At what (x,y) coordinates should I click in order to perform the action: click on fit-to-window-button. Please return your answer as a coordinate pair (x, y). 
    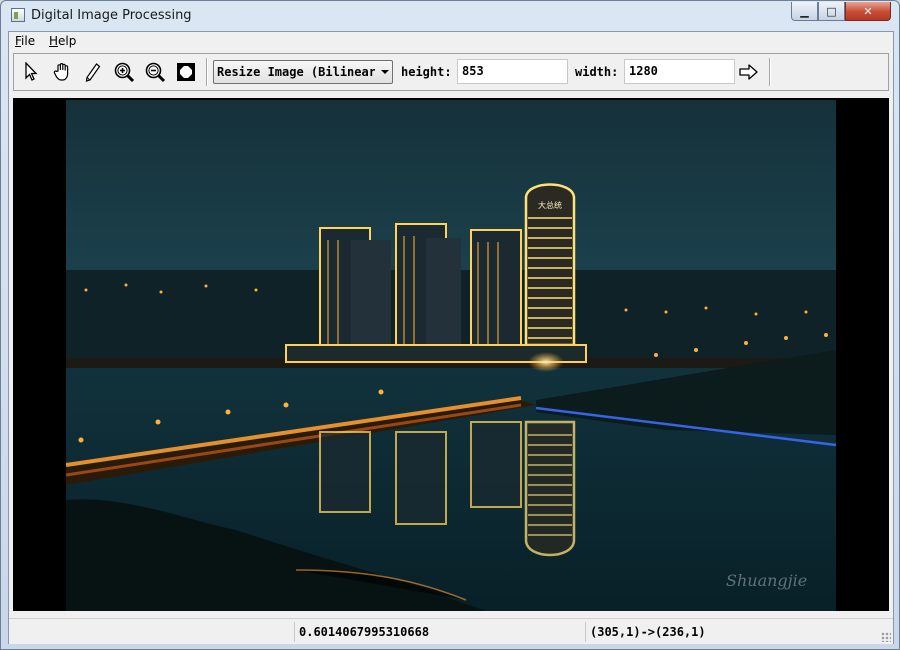
    Looking at the image, I should click on (186, 72).